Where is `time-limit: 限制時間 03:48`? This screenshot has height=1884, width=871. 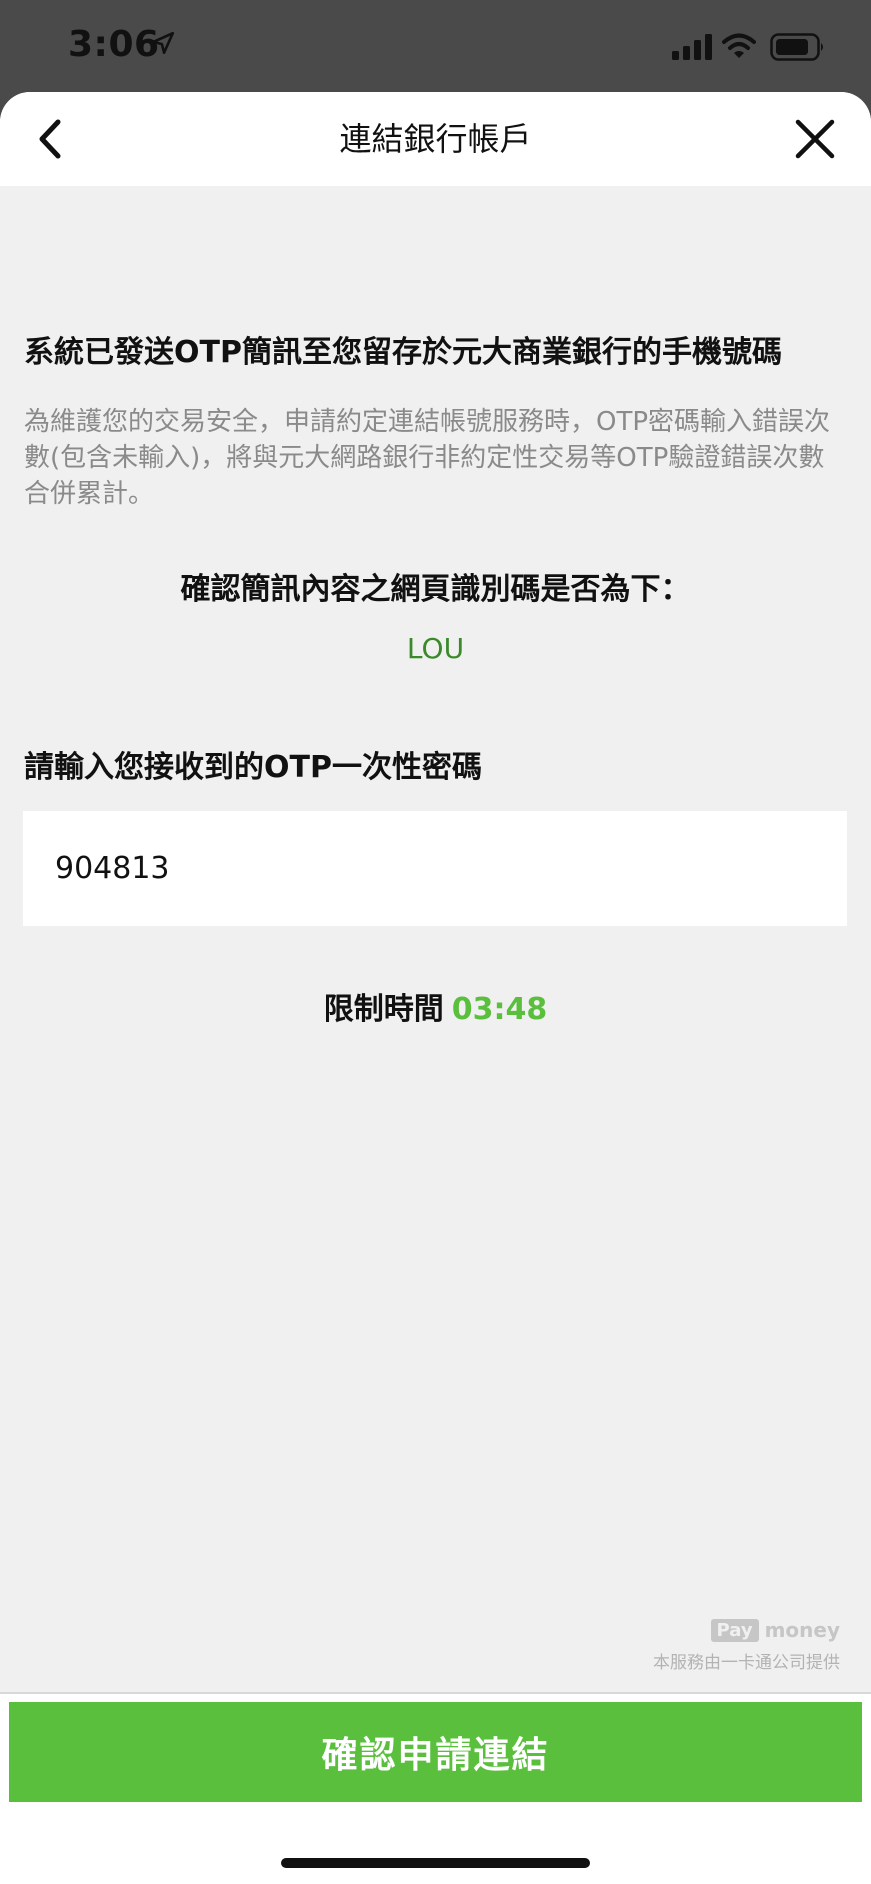 time-limit: 限制時間 03:48 is located at coordinates (435, 1006).